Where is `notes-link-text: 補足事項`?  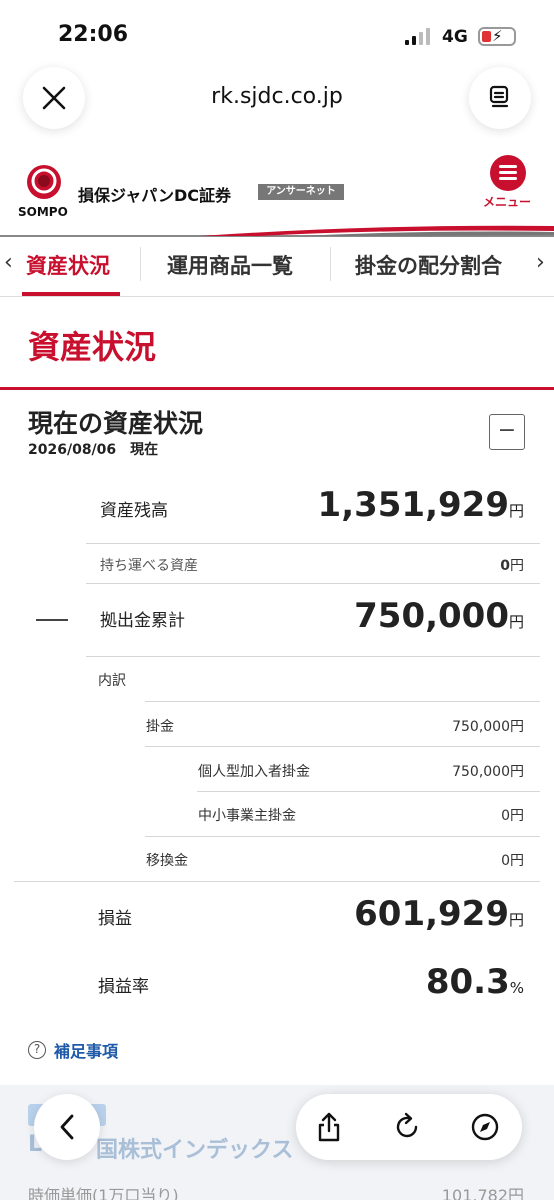 notes-link-text: 補足事項 is located at coordinates (86, 1051).